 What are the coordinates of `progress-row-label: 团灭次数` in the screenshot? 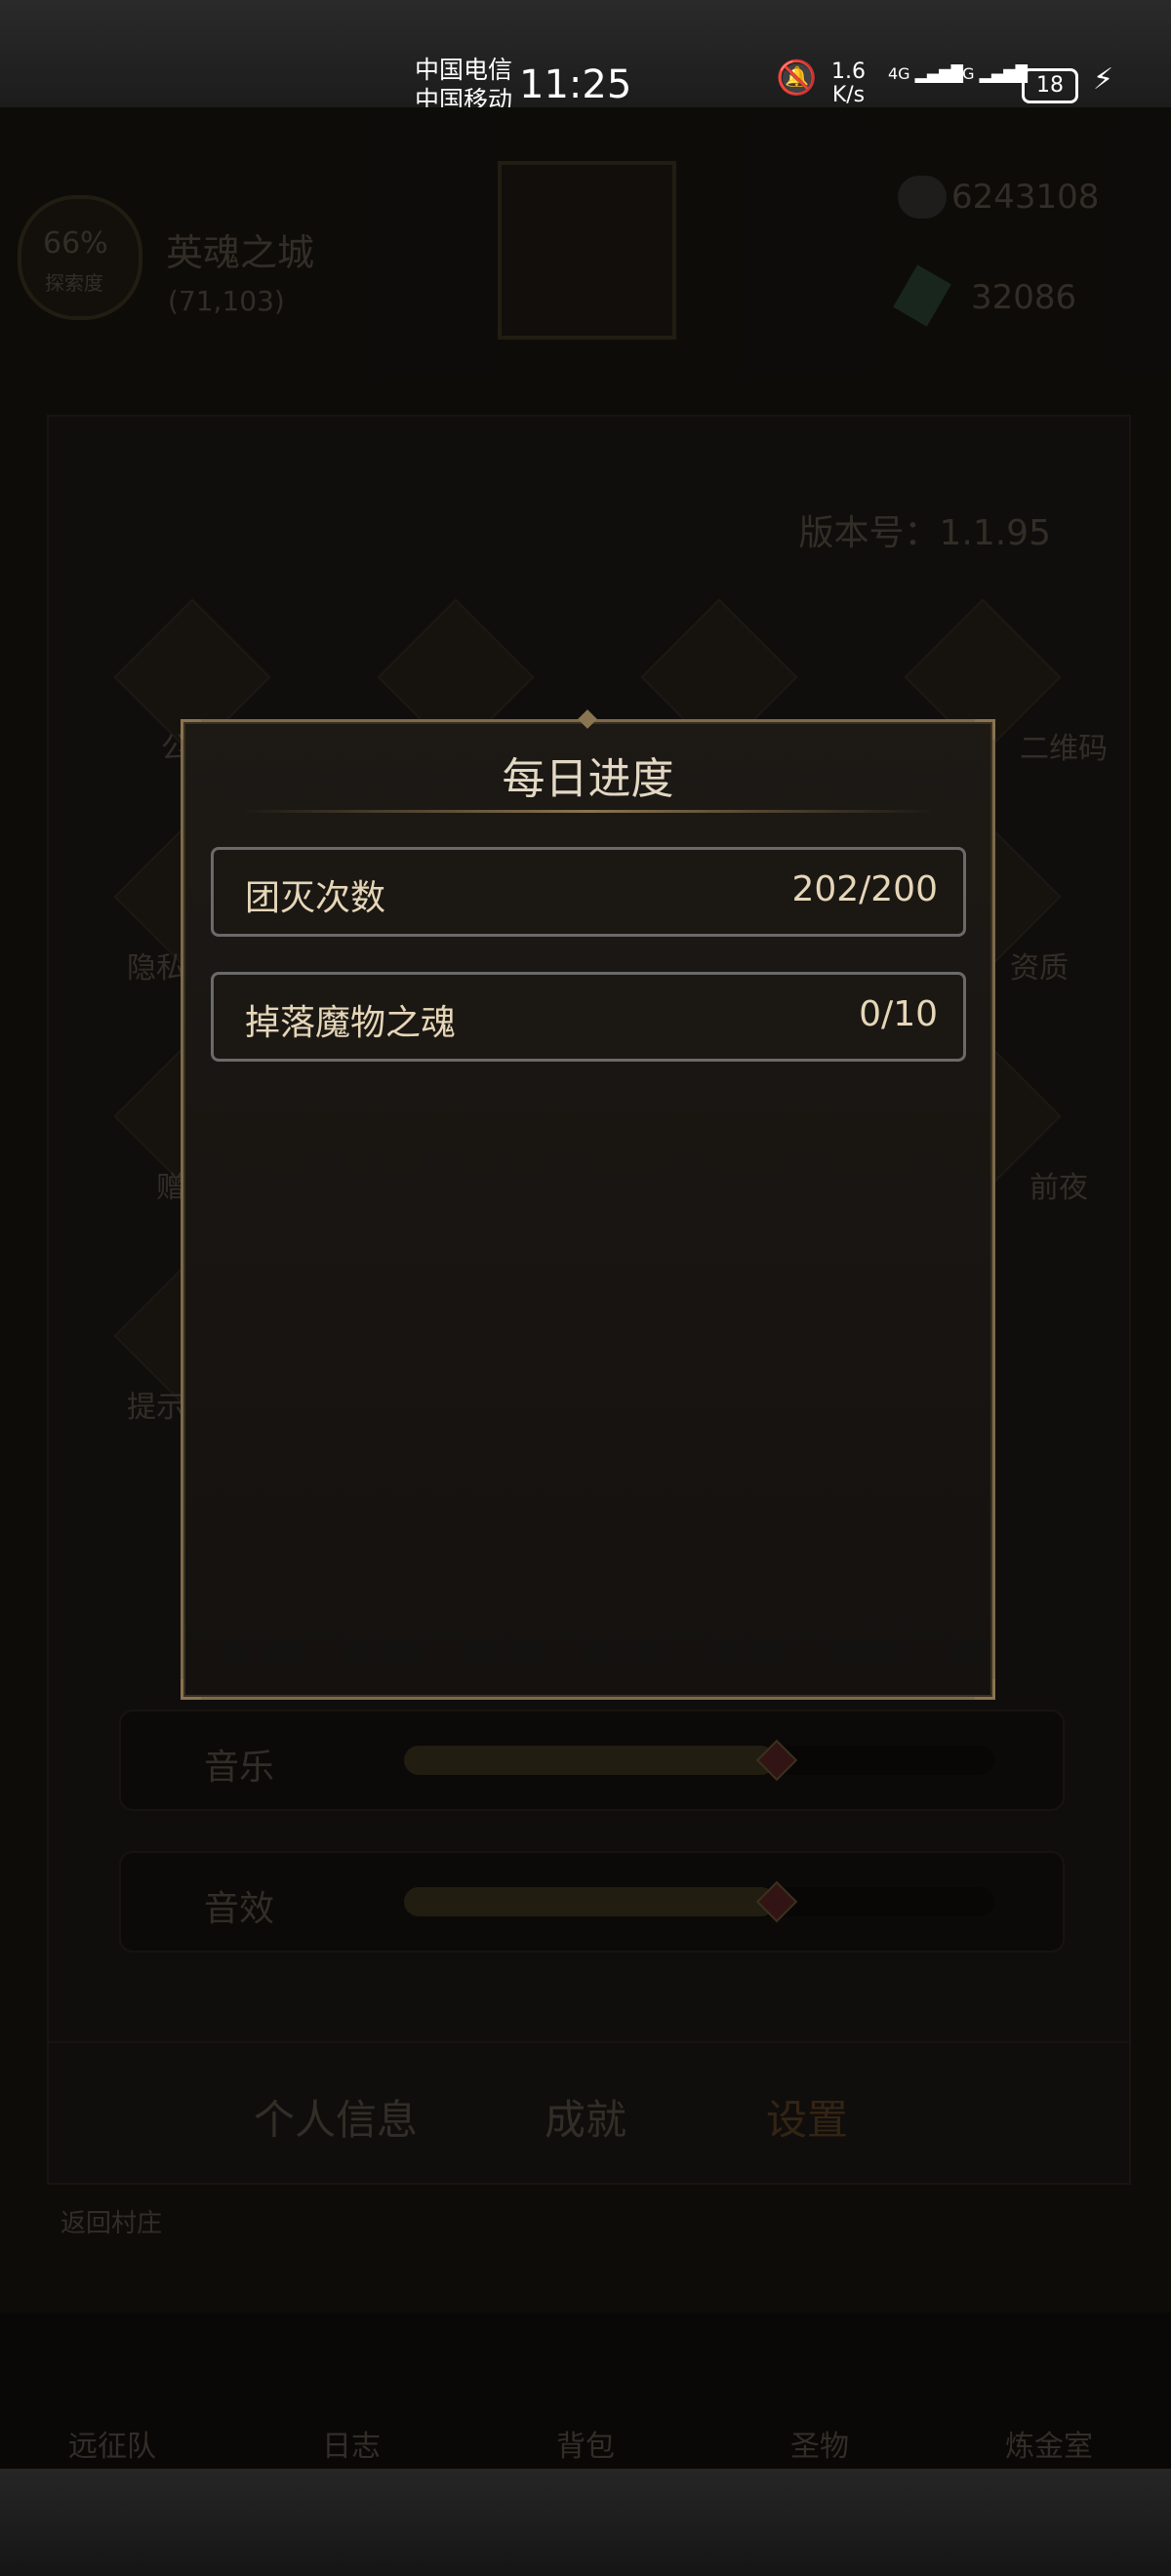 It's located at (315, 898).